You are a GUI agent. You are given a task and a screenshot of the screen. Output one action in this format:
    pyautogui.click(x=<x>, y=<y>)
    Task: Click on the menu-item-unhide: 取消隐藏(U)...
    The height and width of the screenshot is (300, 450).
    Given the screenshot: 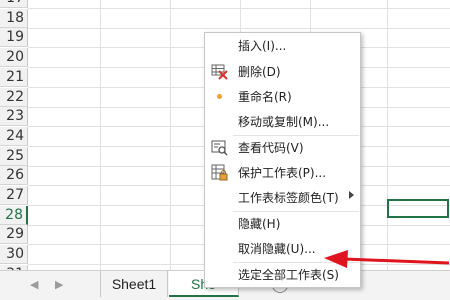 What is the action you would take?
    pyautogui.click(x=282, y=249)
    